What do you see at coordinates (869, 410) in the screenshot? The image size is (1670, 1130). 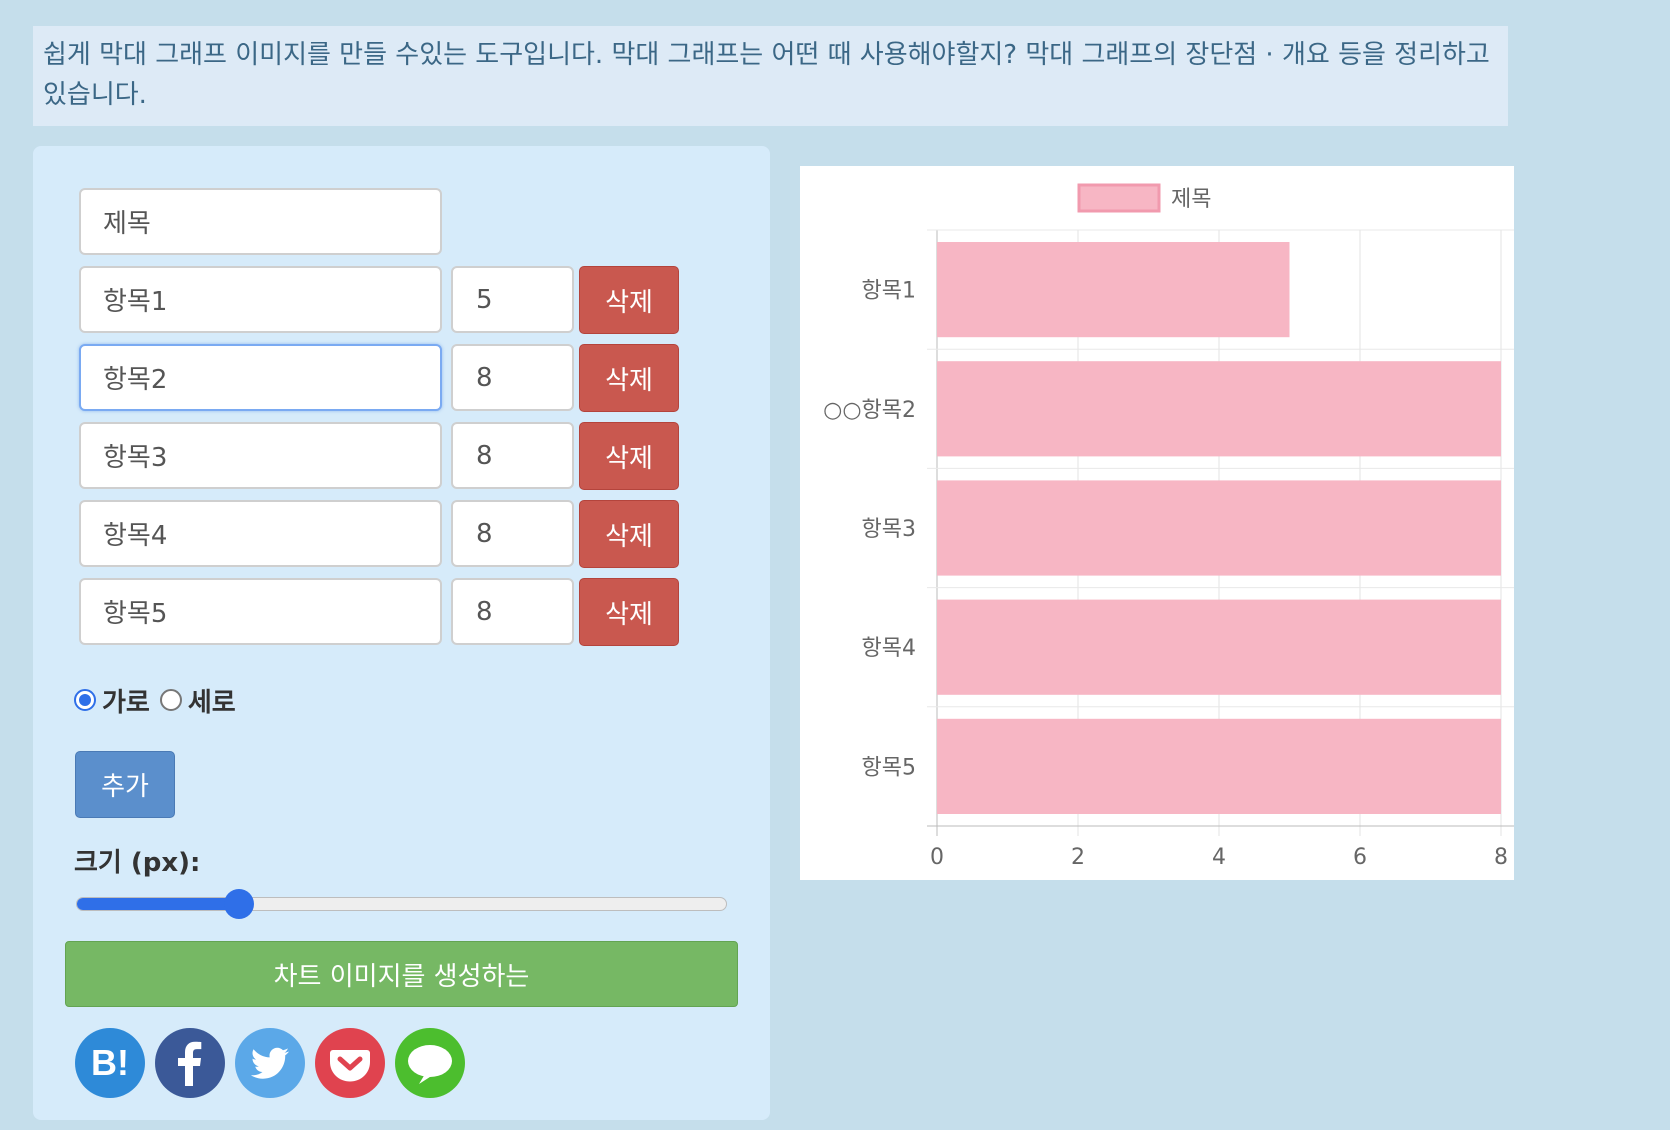 I see `y-tick-label: ○○항목2` at bounding box center [869, 410].